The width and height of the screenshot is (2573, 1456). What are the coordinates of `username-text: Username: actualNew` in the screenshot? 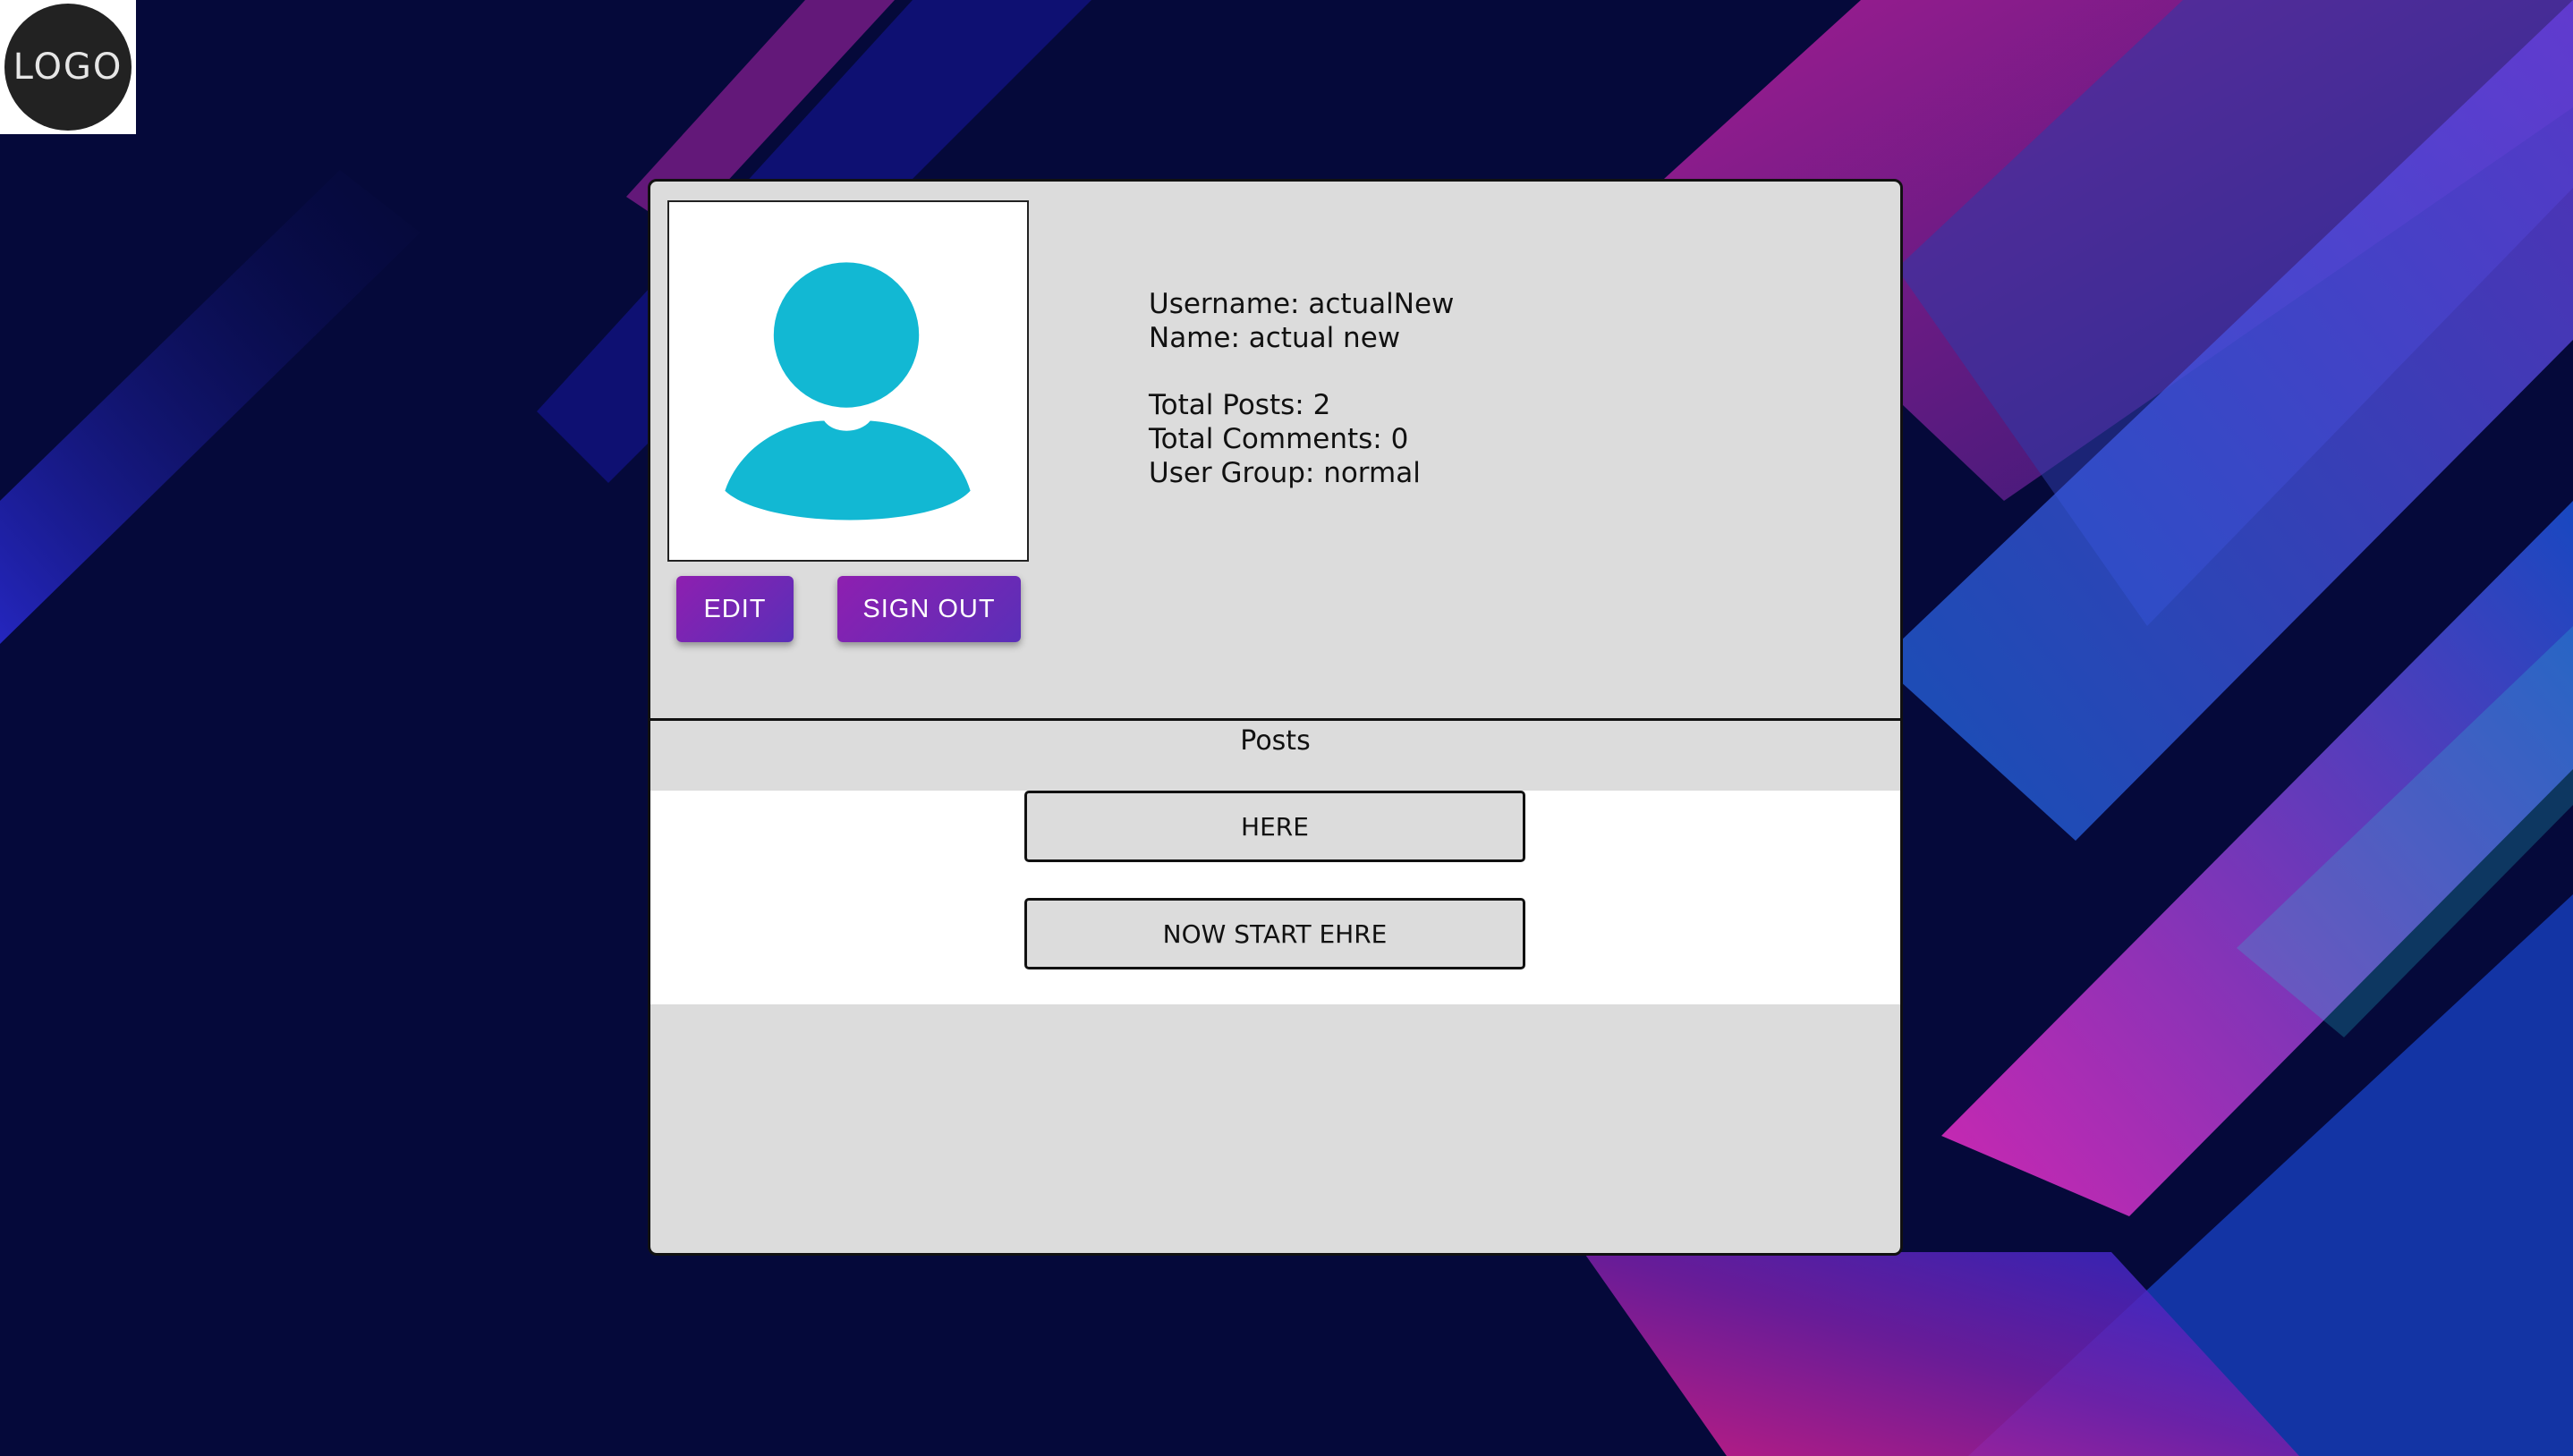 It's located at (1302, 304).